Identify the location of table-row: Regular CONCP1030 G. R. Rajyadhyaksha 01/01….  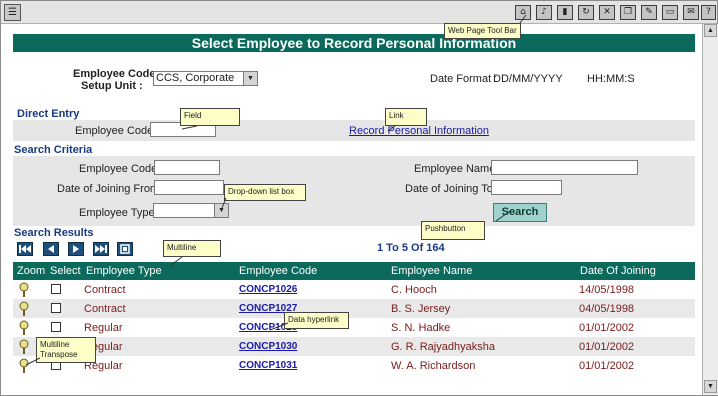
(354, 346).